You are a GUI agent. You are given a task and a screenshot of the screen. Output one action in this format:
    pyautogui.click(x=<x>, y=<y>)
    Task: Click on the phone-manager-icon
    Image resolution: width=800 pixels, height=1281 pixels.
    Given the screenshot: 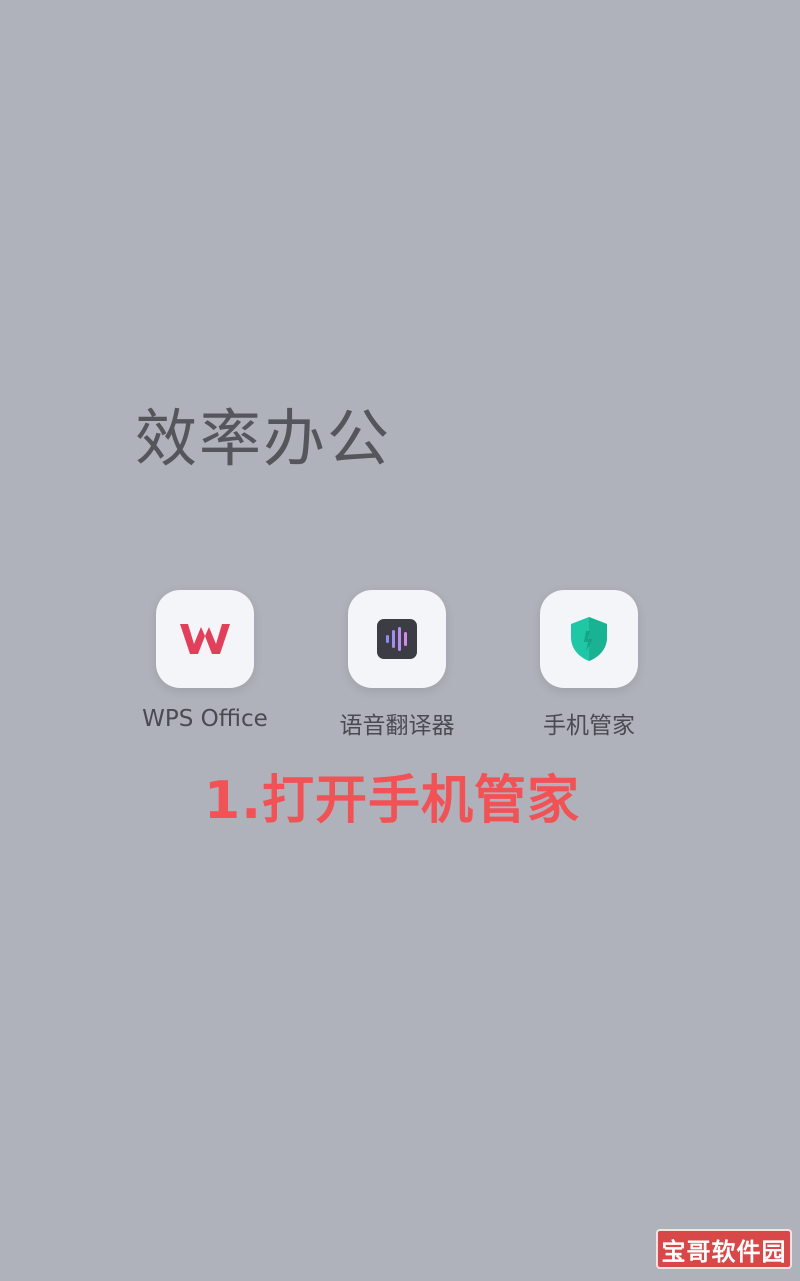 What is the action you would take?
    pyautogui.click(x=589, y=639)
    